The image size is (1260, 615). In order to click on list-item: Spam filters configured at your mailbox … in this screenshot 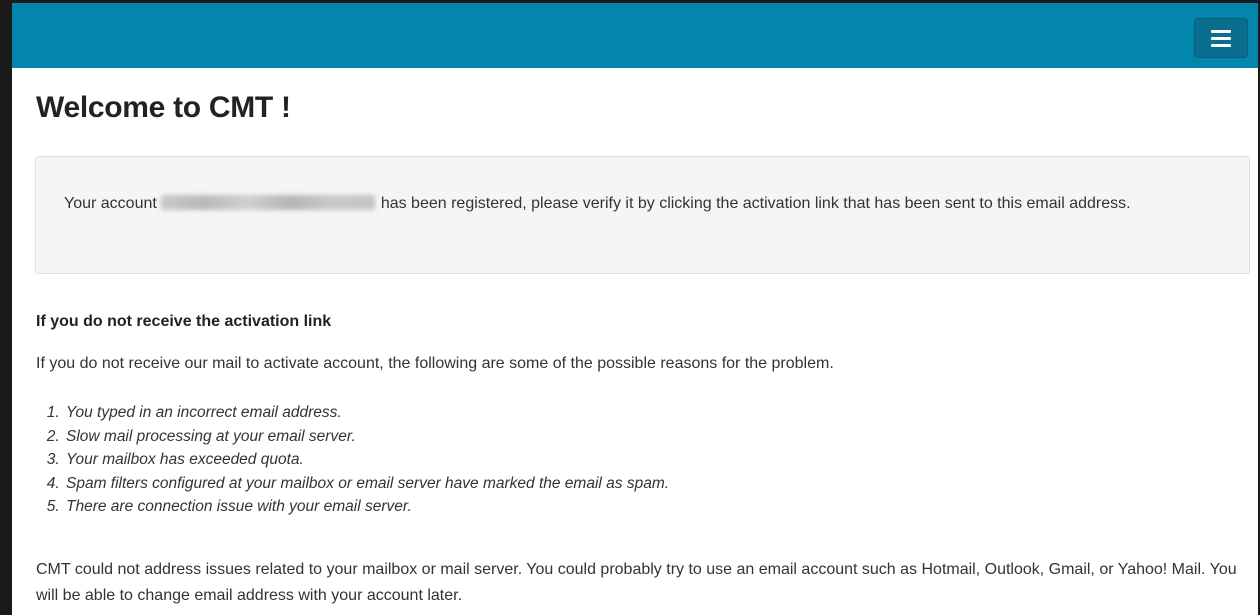, I will do `click(366, 484)`.